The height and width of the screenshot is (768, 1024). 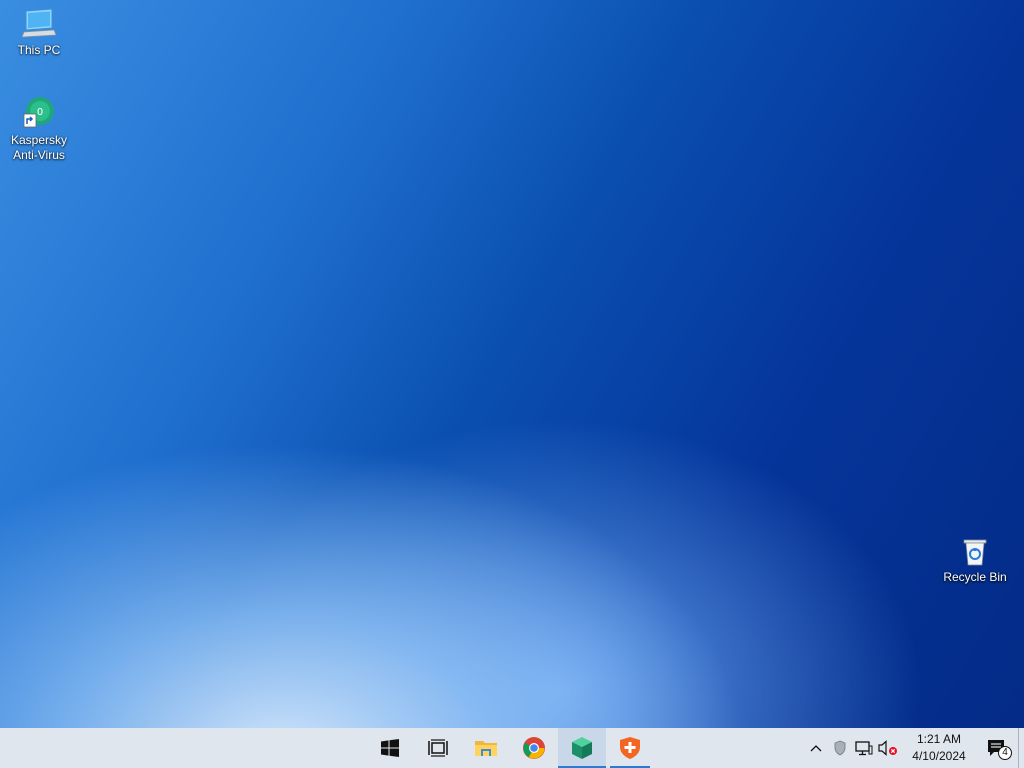 What do you see at coordinates (1005, 753) in the screenshot?
I see `notification-count-badge: 4` at bounding box center [1005, 753].